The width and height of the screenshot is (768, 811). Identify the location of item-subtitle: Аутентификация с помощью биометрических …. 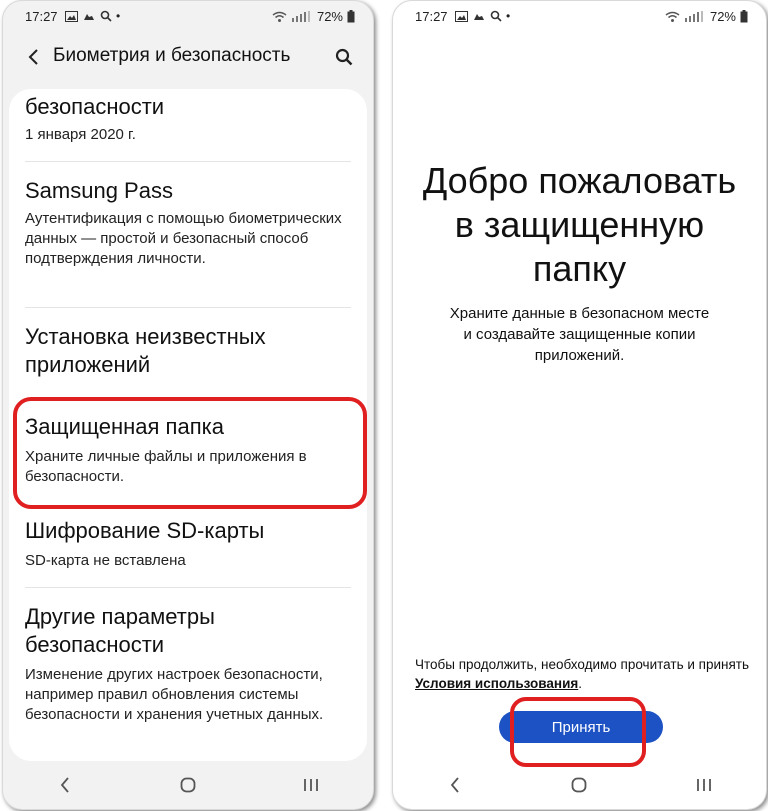
(183, 238).